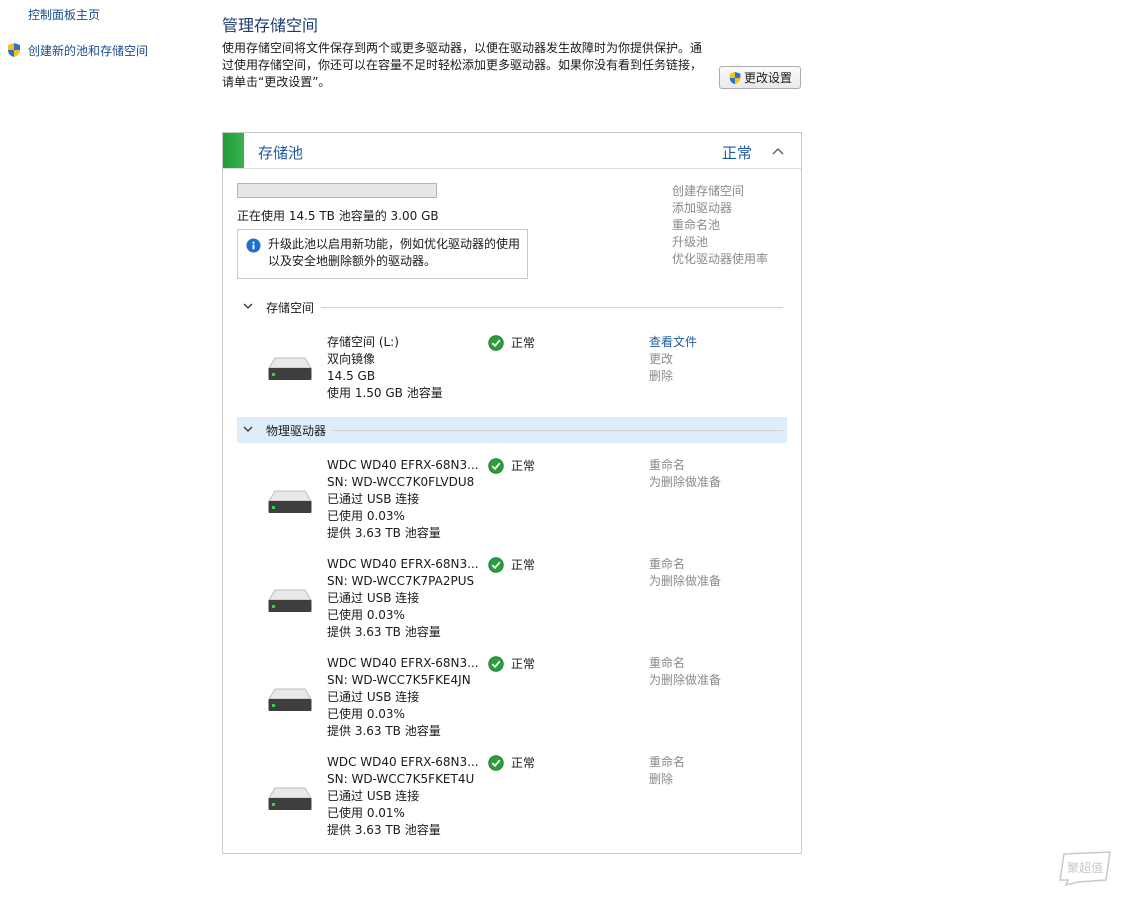 The height and width of the screenshot is (899, 1123). Describe the element at coordinates (778, 151) in the screenshot. I see `chevron-up-icon` at that location.